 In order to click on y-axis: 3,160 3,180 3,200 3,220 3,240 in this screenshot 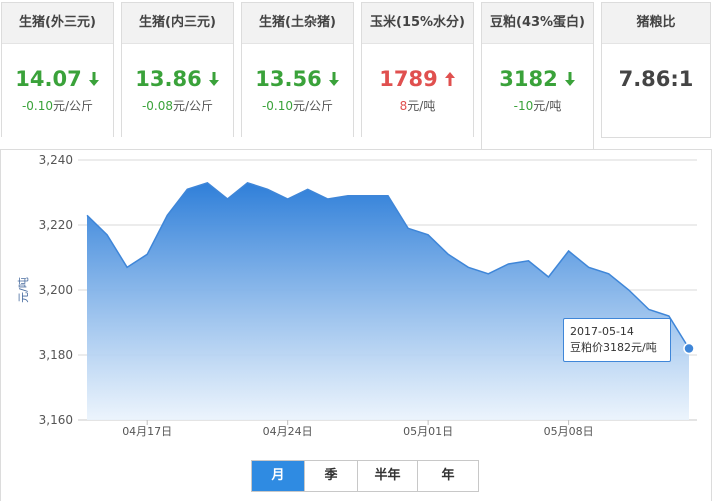, I will do `click(56, 290)`.